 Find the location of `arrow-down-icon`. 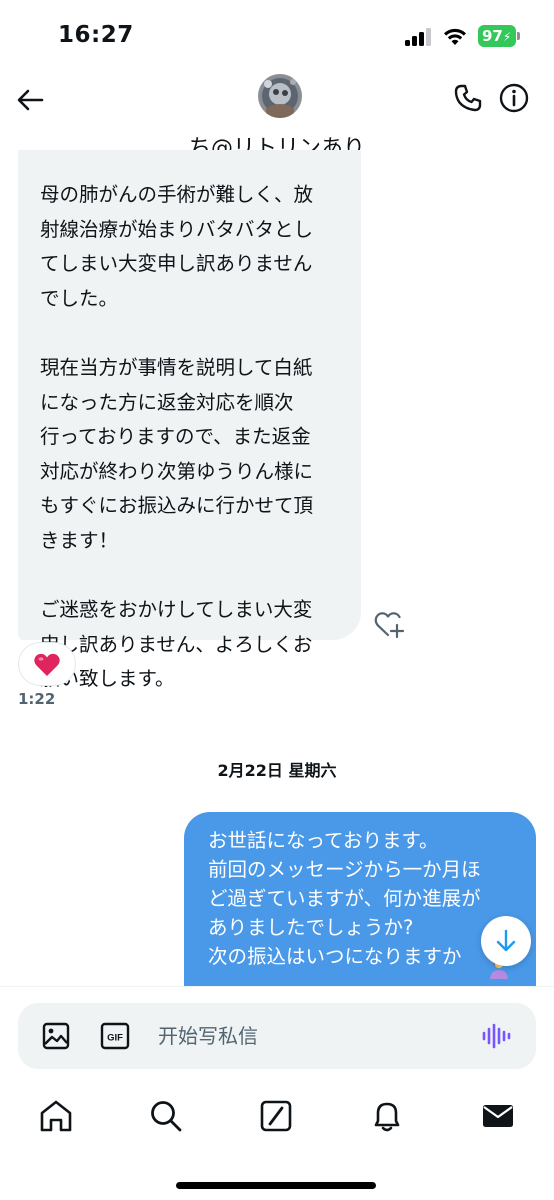

arrow-down-icon is located at coordinates (506, 940).